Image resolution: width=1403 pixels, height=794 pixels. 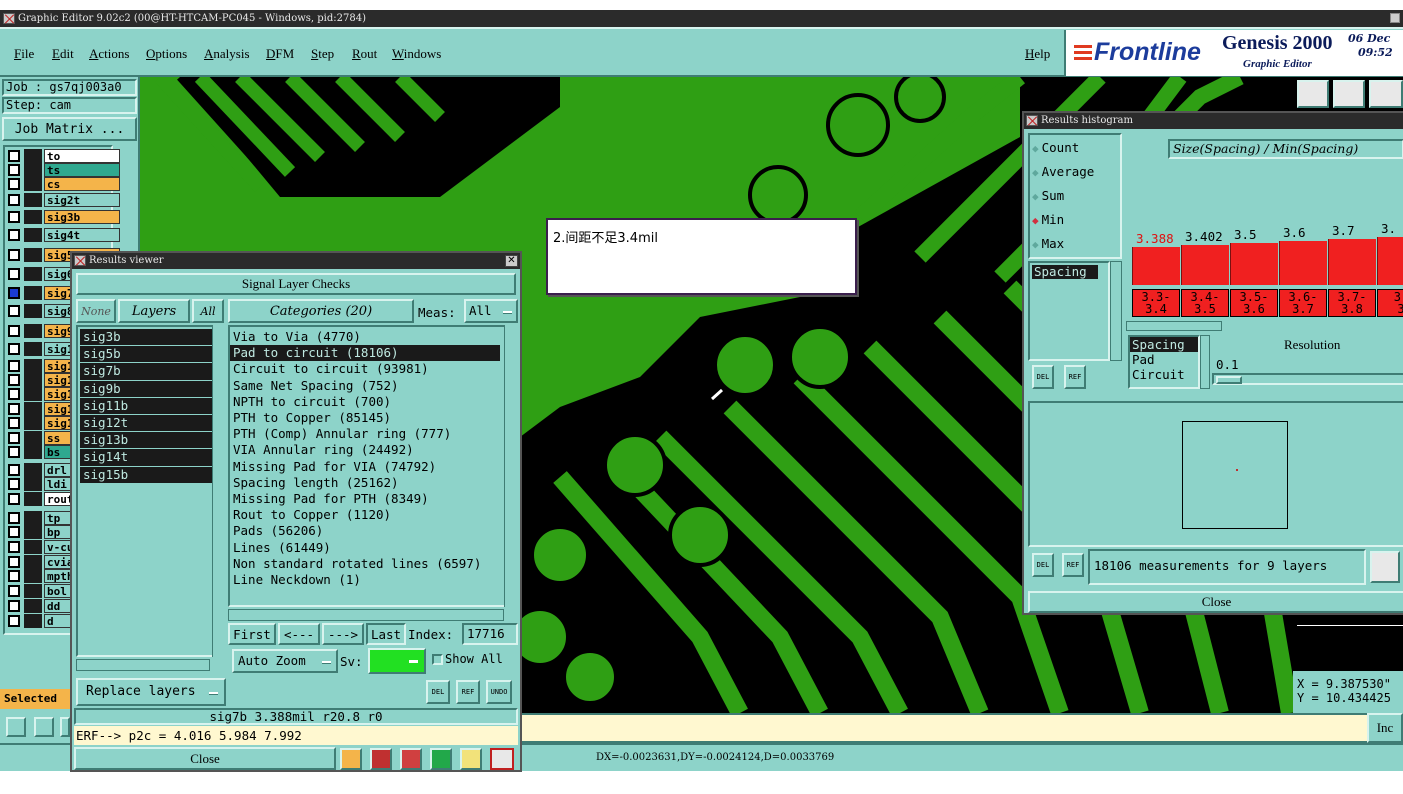 I want to click on layer-result-item: sig3b, so click(x=147, y=338).